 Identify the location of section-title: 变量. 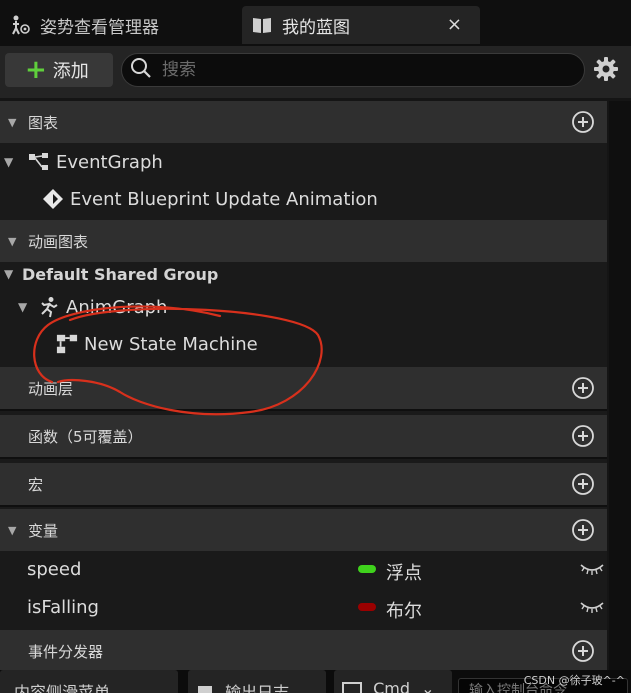
(43, 530).